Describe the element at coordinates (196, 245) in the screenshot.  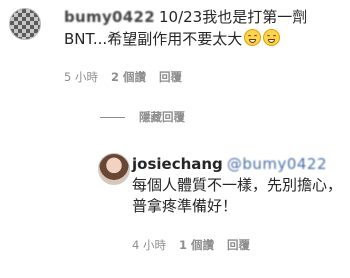
I see `reply-likes: 1 個讚` at that location.